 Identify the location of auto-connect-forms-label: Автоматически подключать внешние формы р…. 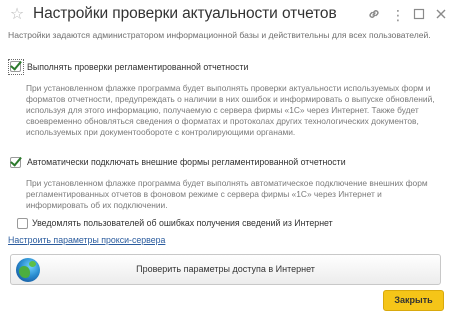
(186, 162).